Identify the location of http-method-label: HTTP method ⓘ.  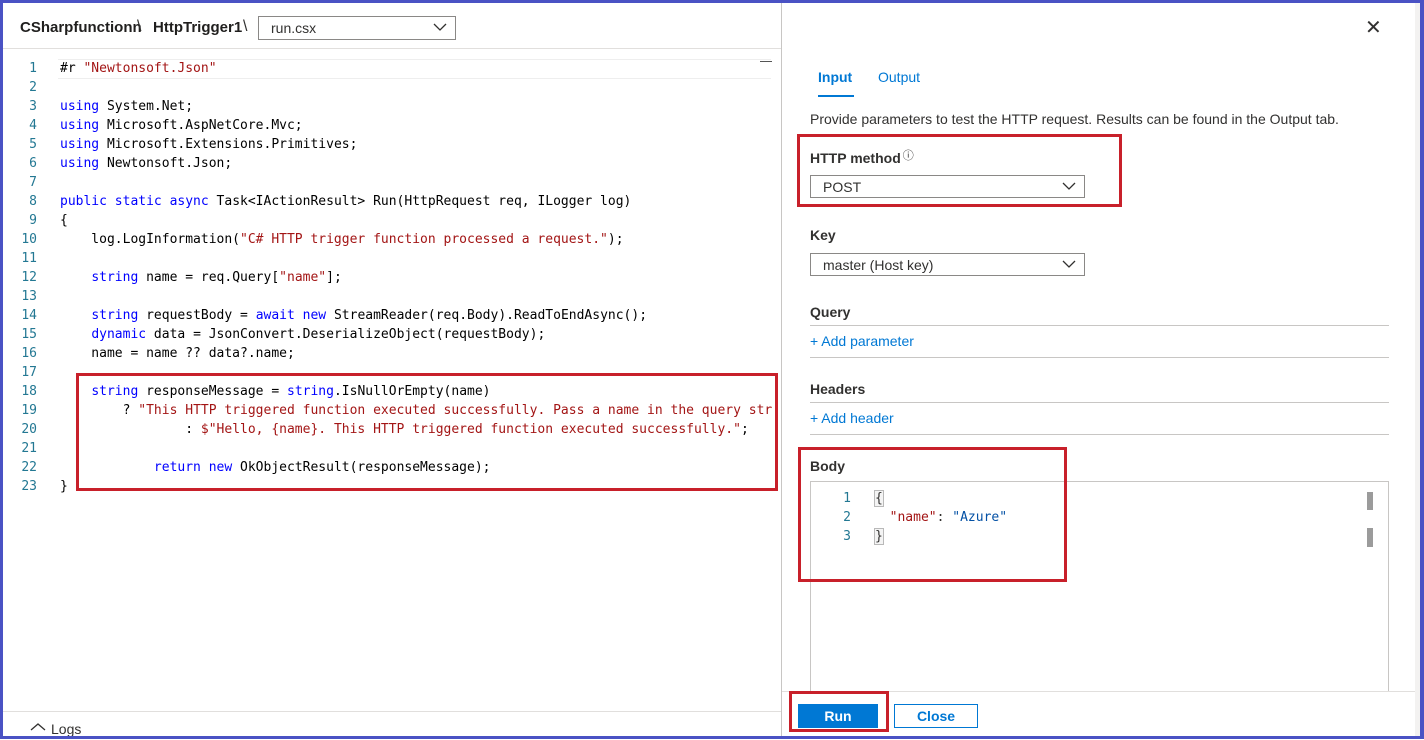
(862, 158).